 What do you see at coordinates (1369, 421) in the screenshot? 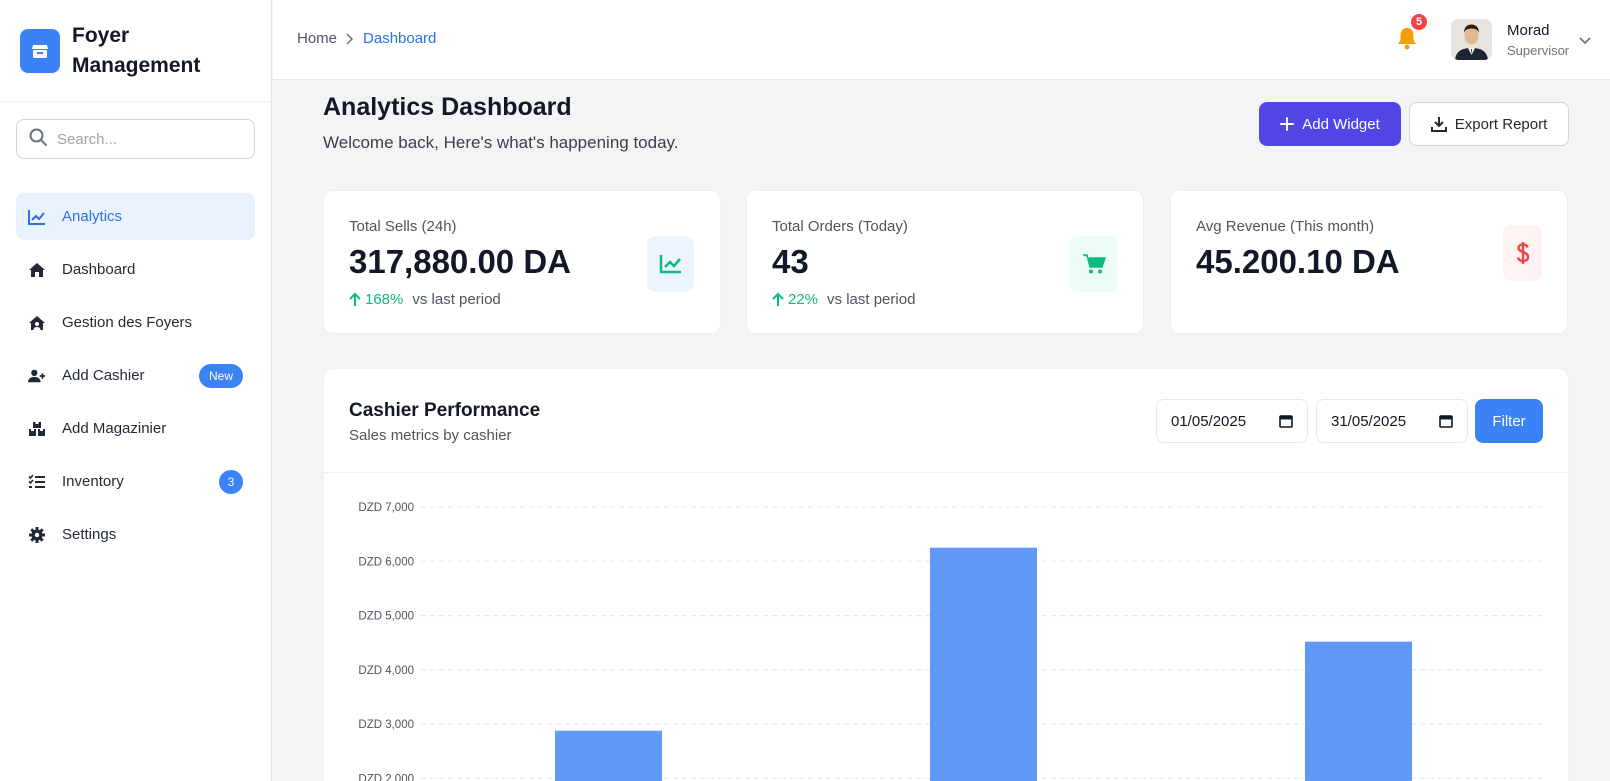
I see `date-to-value: 31/05/2025` at bounding box center [1369, 421].